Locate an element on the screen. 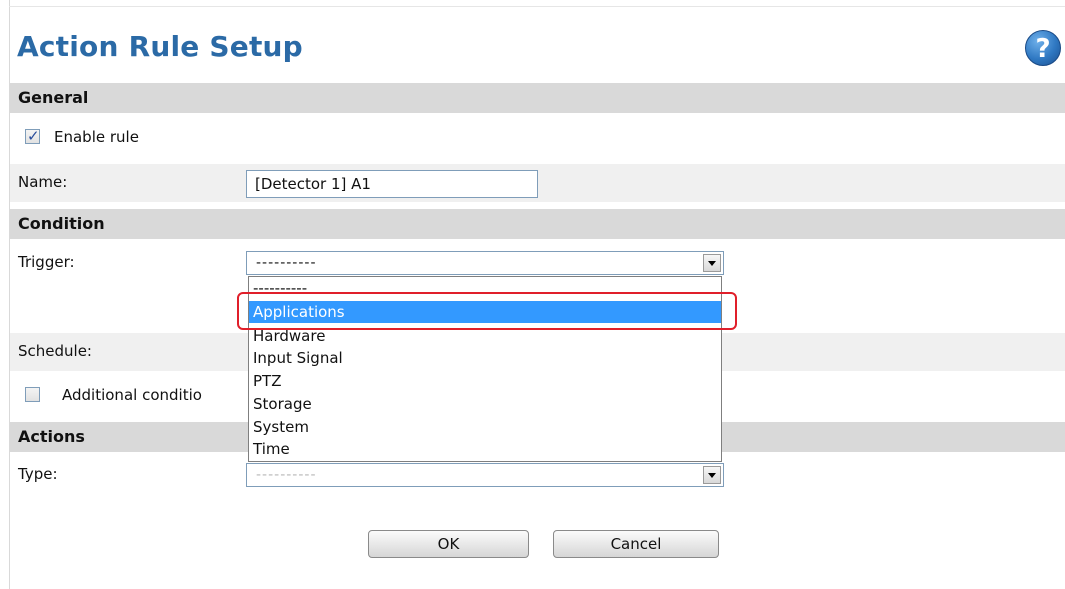 The image size is (1065, 589). additional-conditions-label: Additional conditio is located at coordinates (132, 395).